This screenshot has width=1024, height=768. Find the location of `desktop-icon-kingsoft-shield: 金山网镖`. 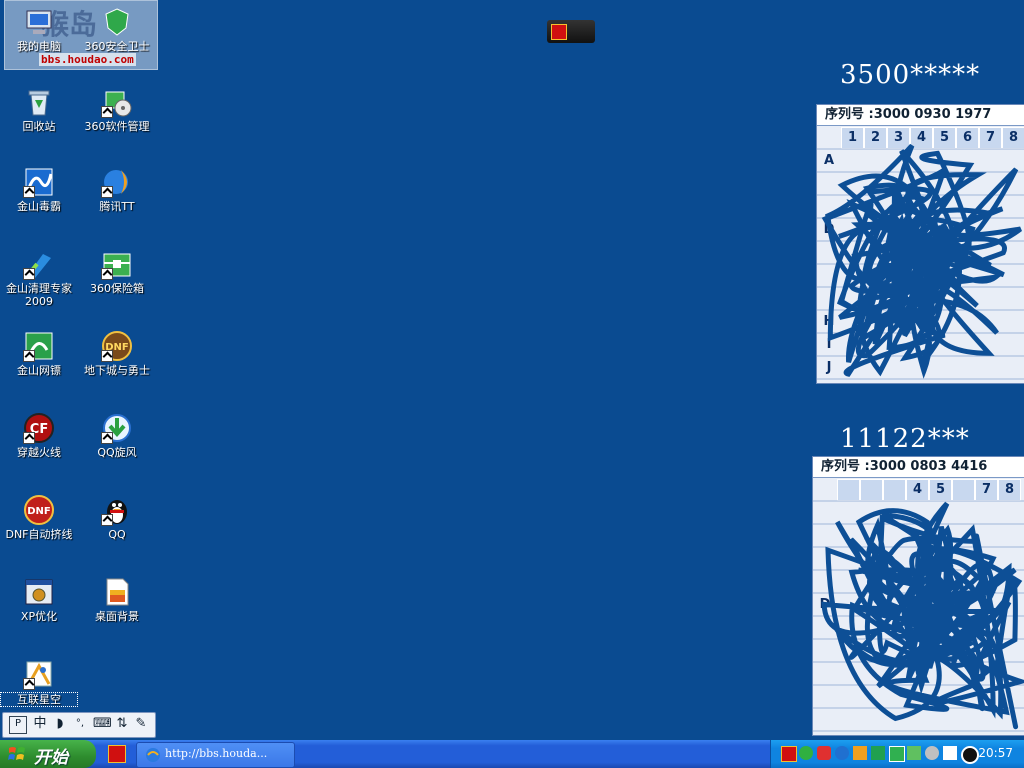

desktop-icon-kingsoft-shield: 金山网镖 is located at coordinates (39, 353).